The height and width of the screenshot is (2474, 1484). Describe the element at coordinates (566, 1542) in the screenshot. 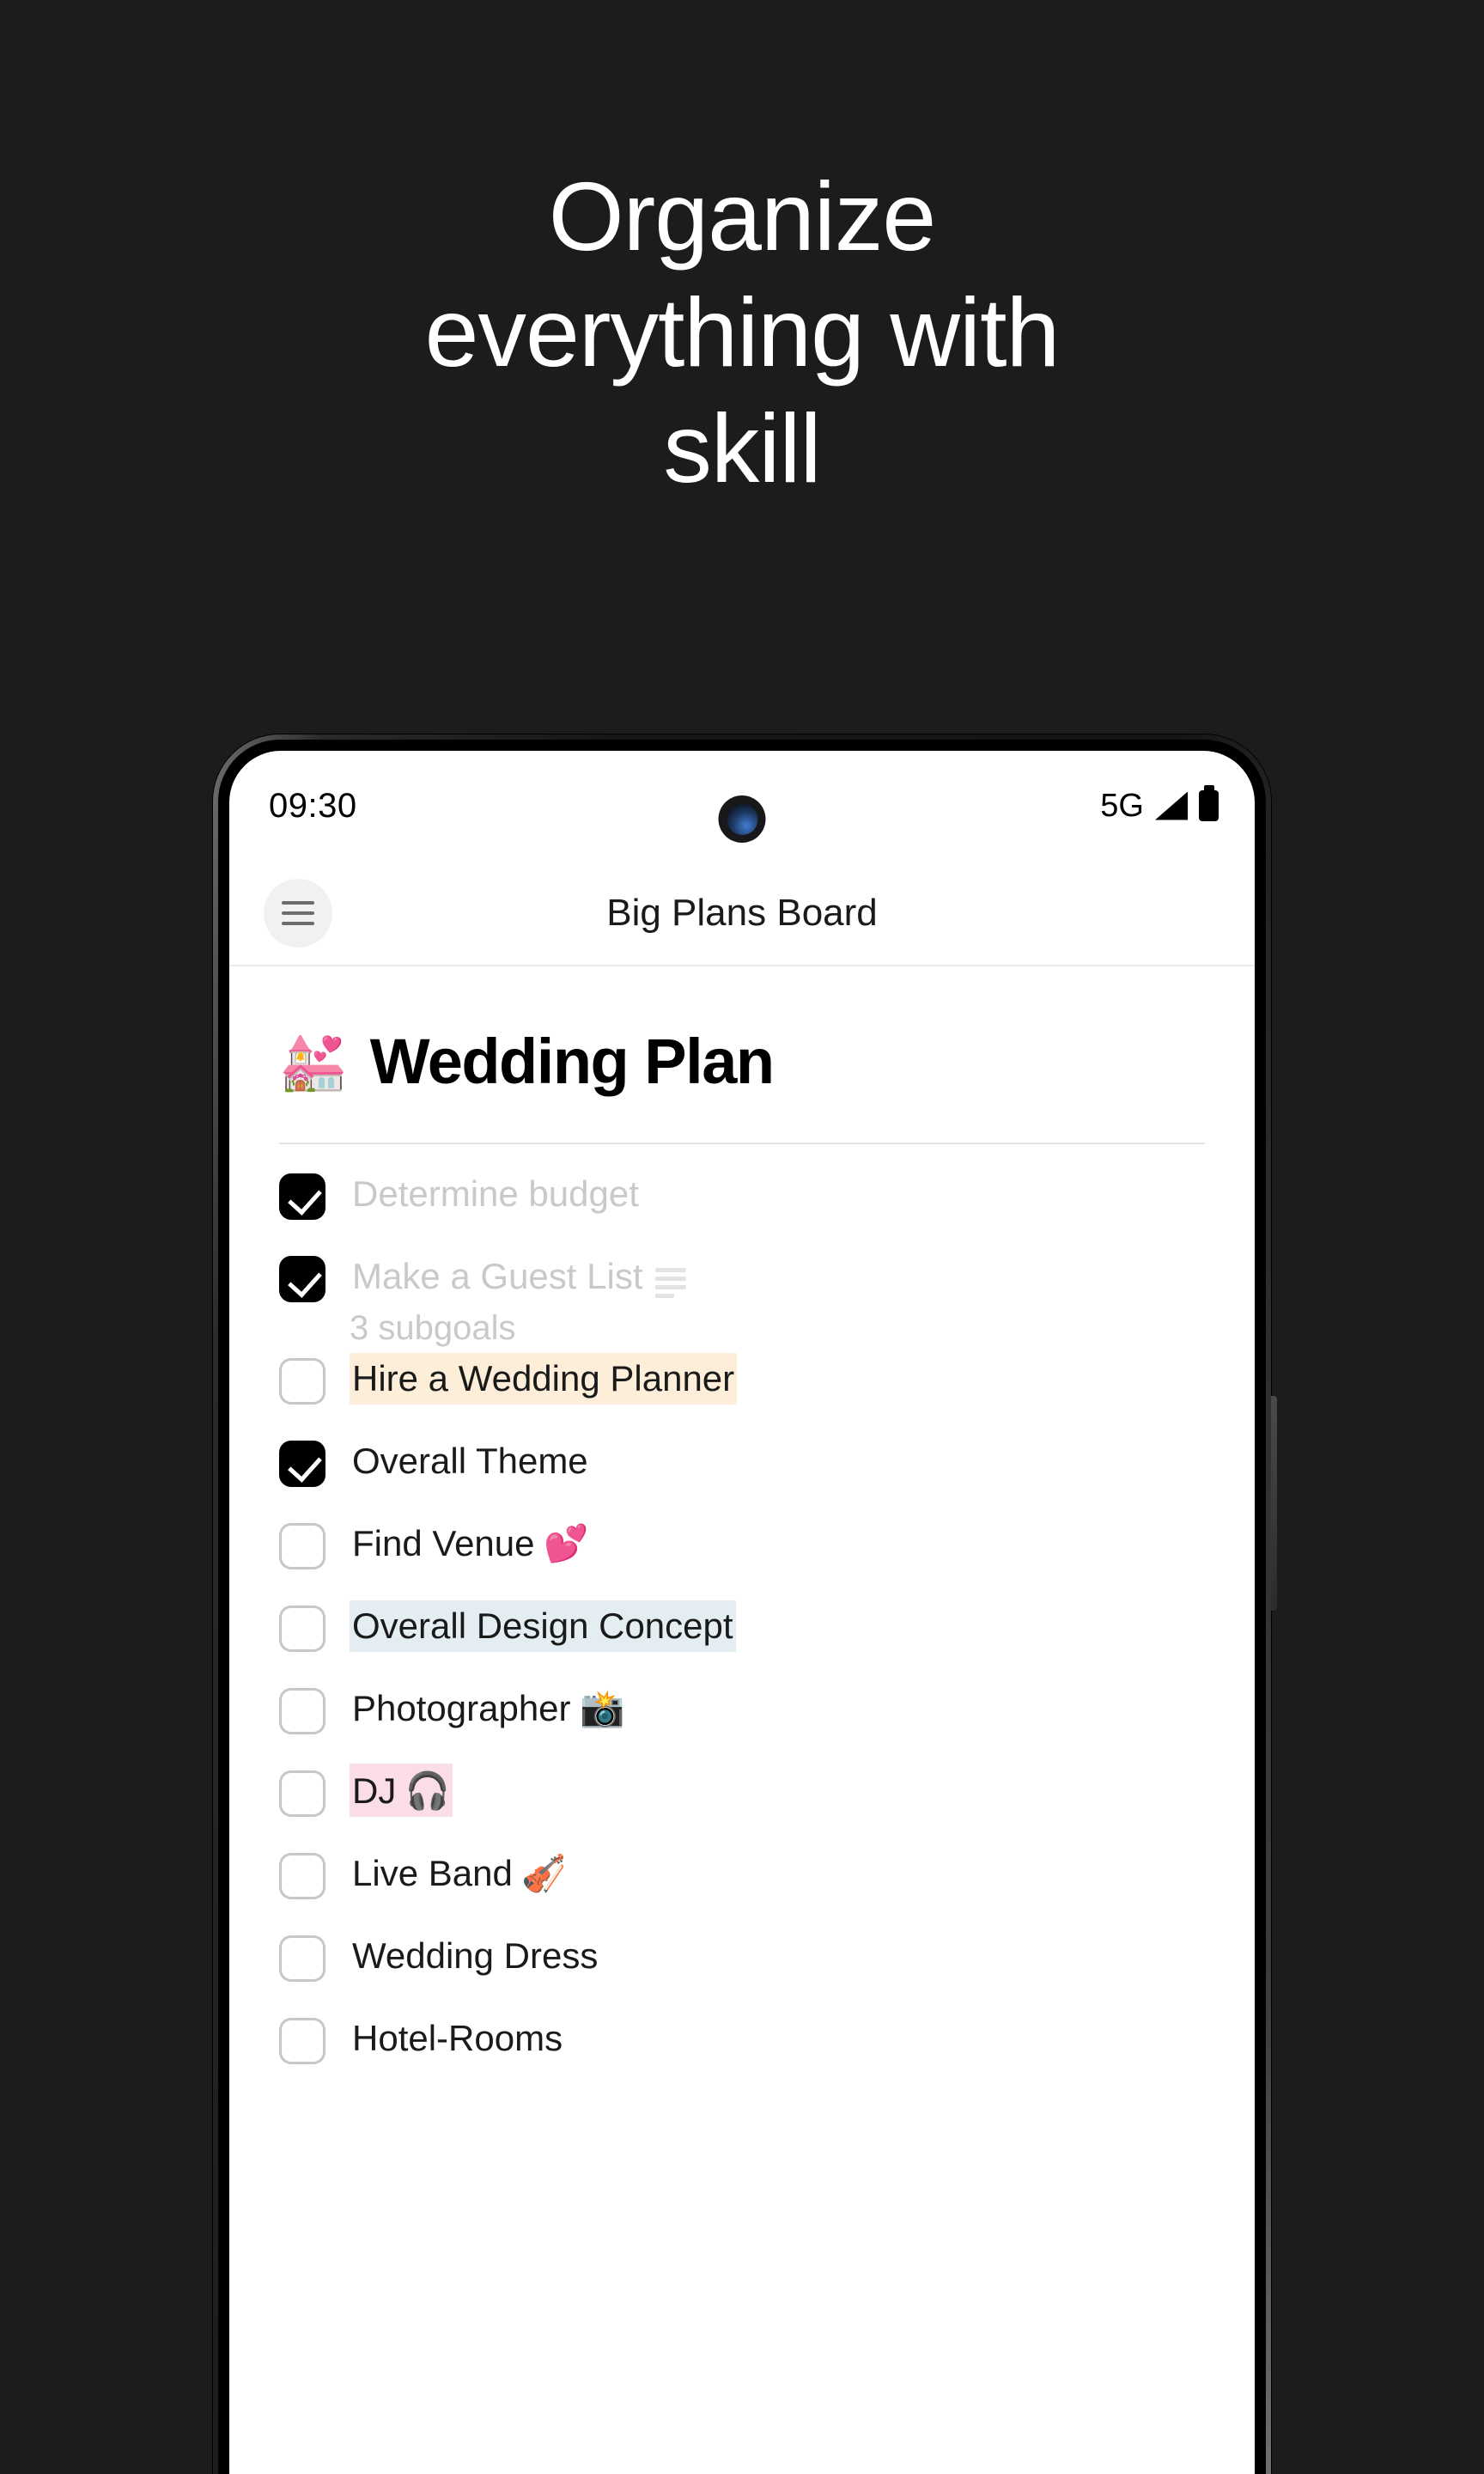

I see `two-hearts-emoji: 💕` at that location.